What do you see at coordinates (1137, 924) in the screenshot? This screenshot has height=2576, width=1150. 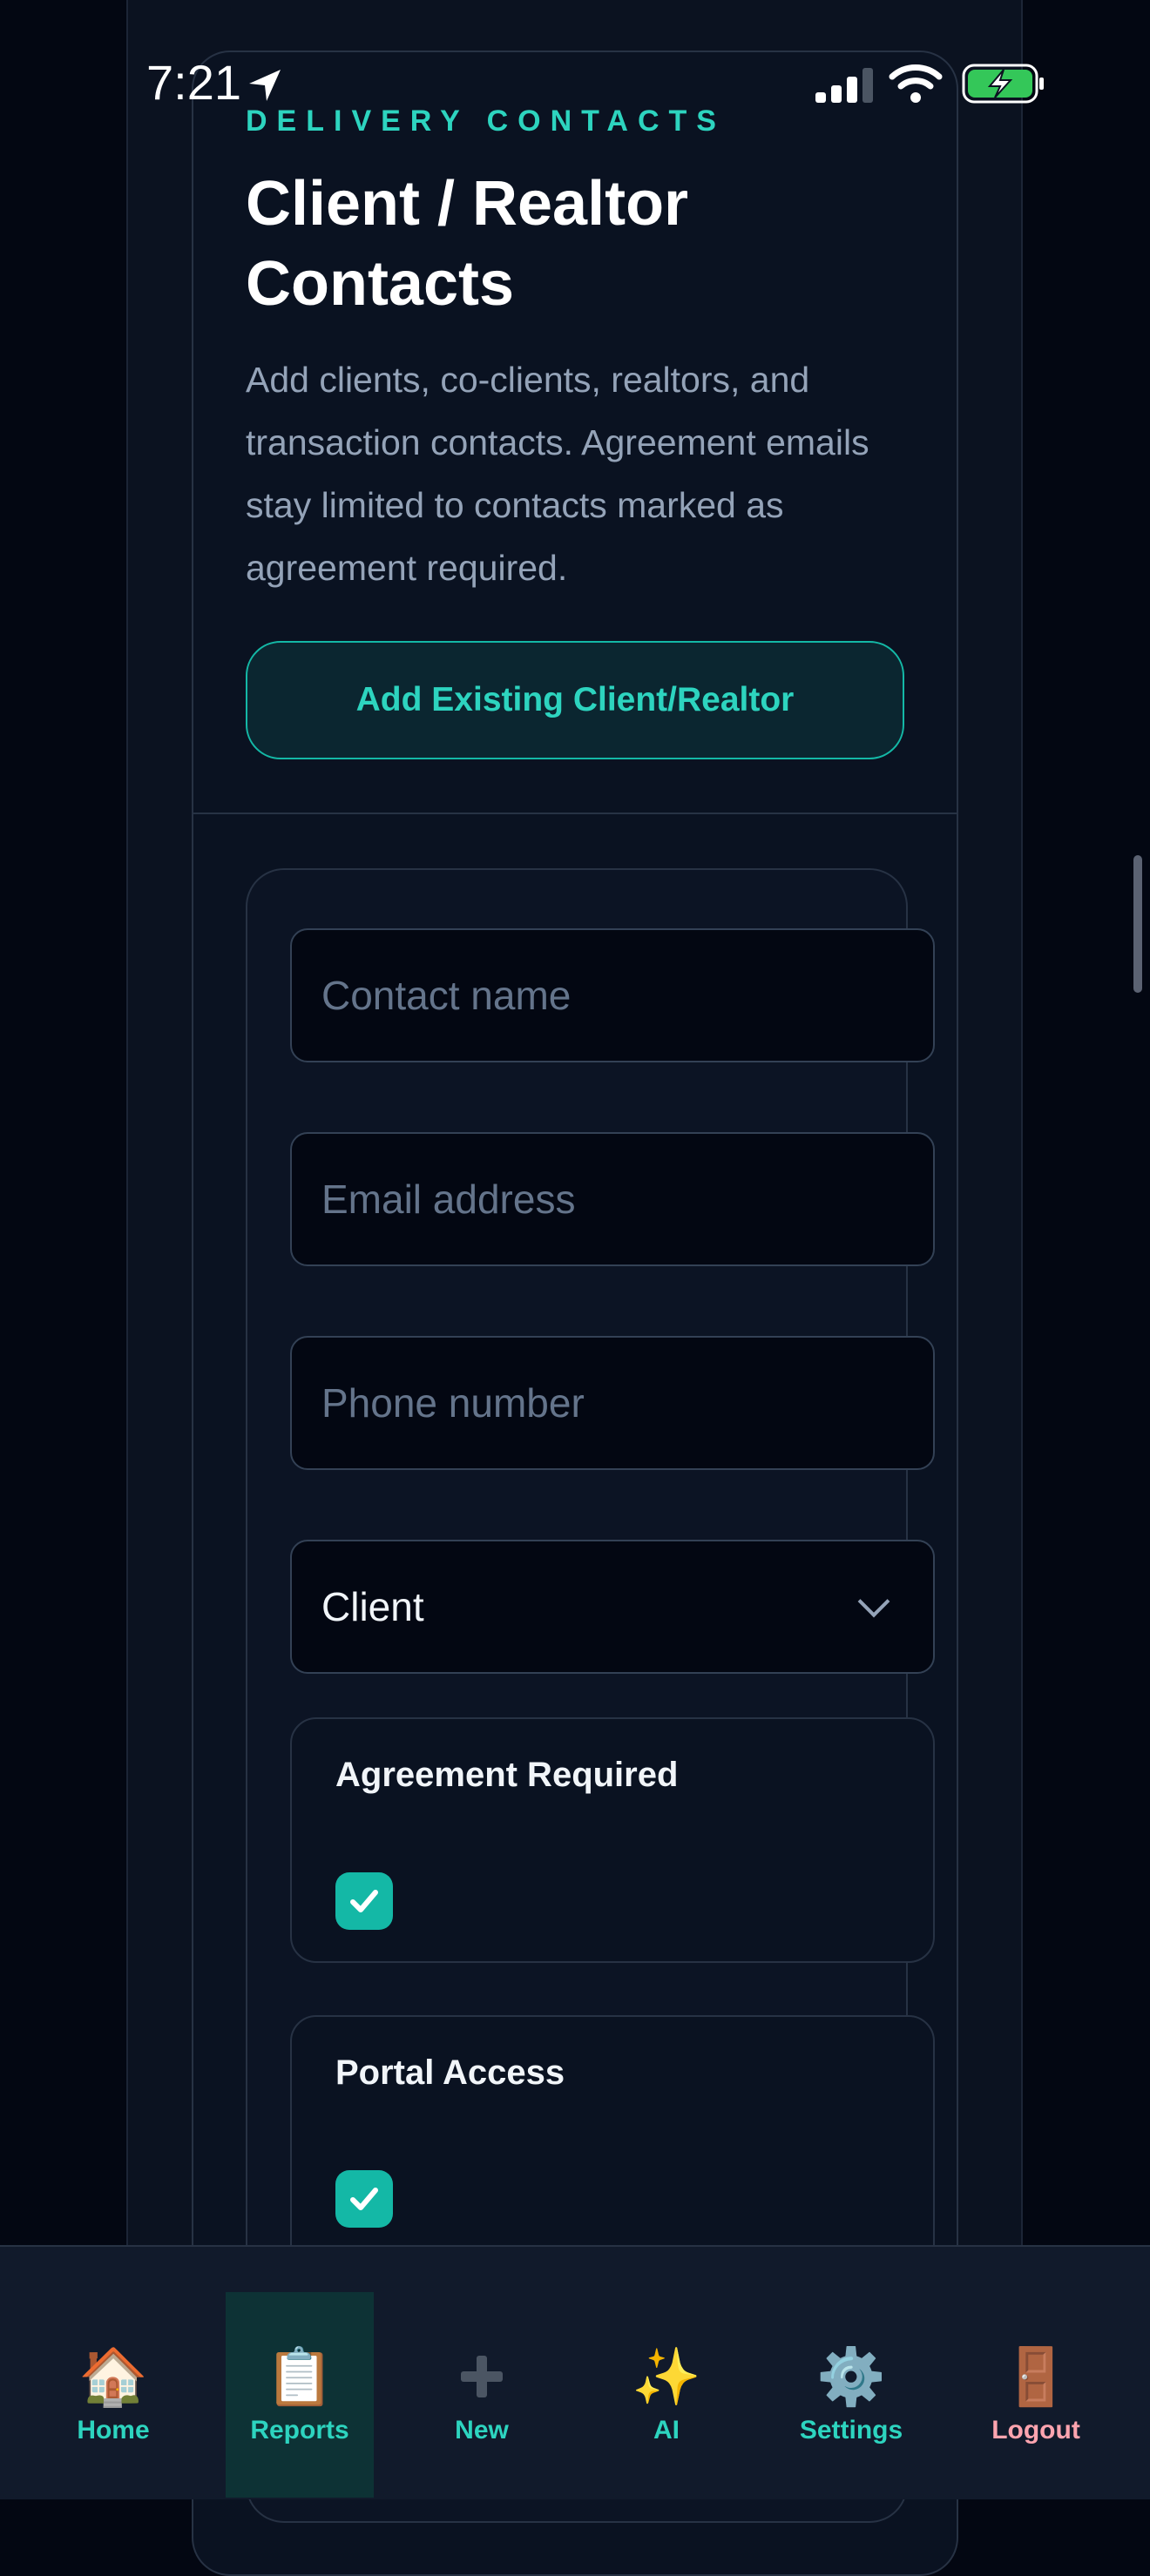 I see `scrollbar-thumb` at bounding box center [1137, 924].